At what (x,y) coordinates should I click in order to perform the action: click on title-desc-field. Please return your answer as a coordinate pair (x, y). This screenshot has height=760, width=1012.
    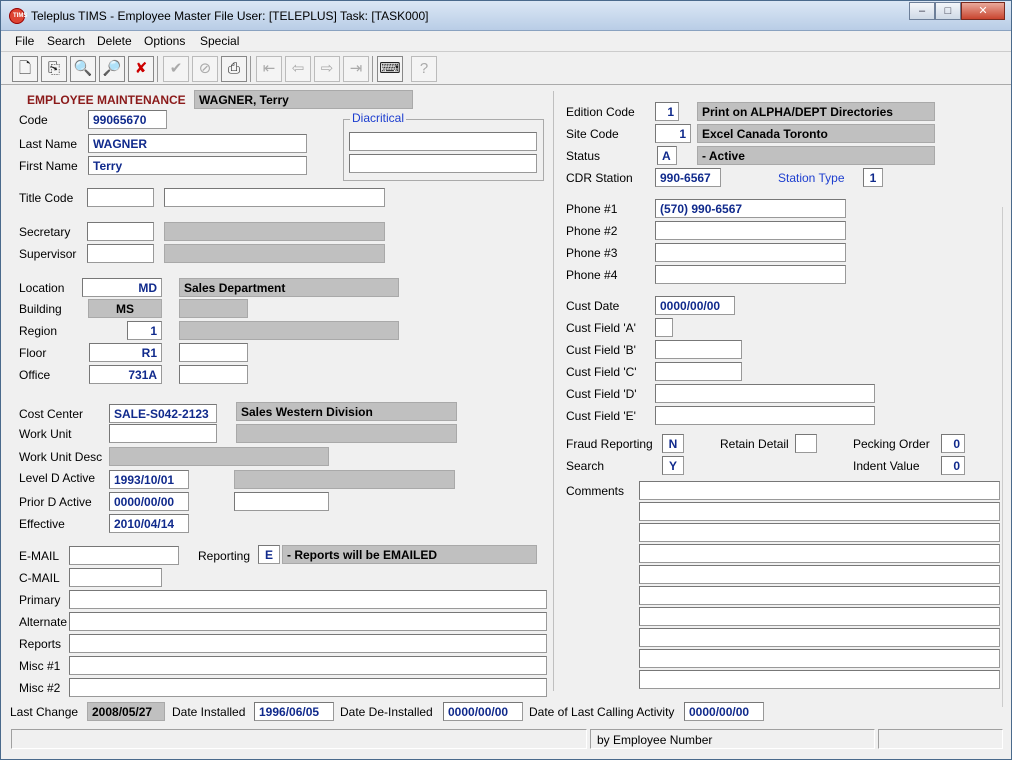
    Looking at the image, I should click on (274, 197).